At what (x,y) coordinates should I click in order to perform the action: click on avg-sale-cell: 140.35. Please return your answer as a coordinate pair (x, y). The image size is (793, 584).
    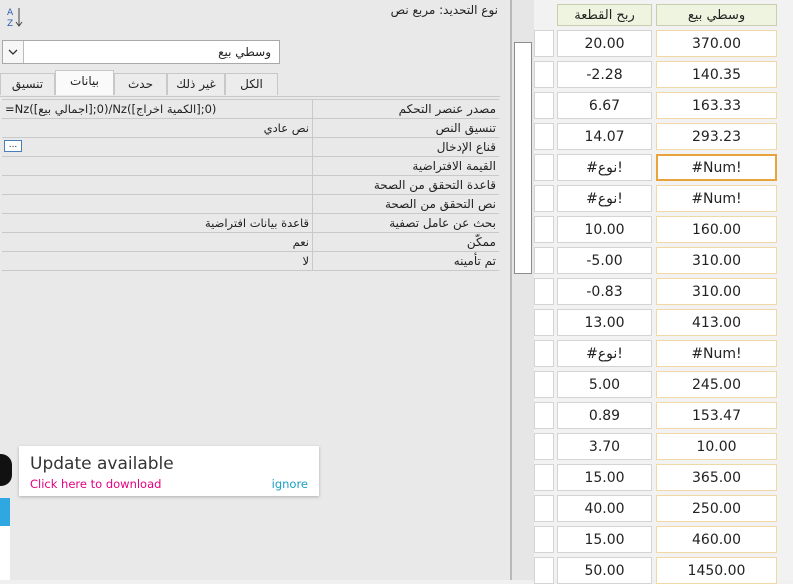
    Looking at the image, I should click on (716, 74).